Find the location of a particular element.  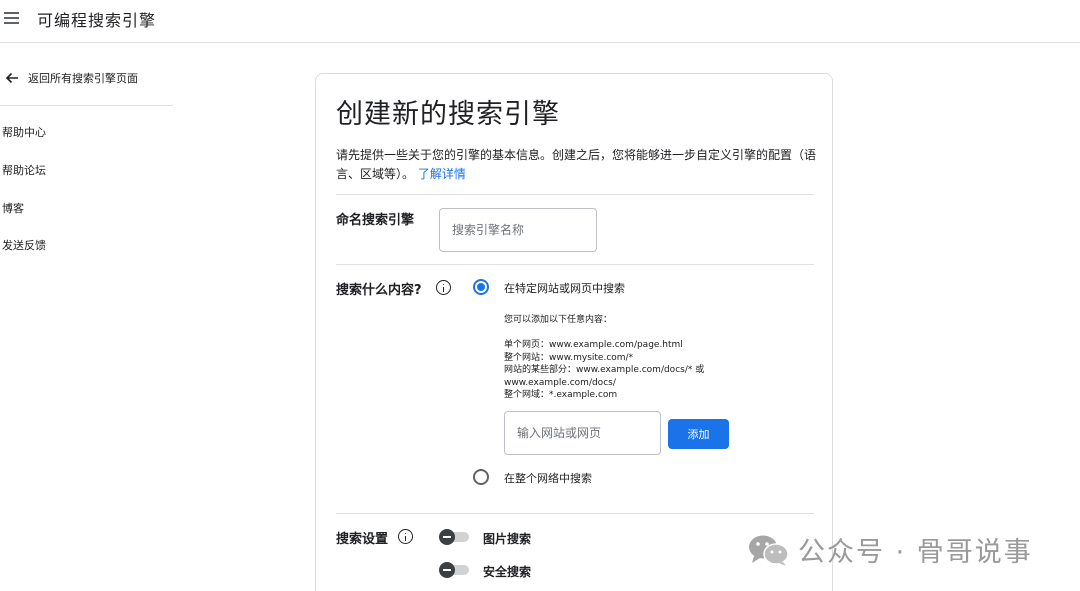

hint-line: 网站的某些部分：www.example.com/docs/* 或 is located at coordinates (604, 370).